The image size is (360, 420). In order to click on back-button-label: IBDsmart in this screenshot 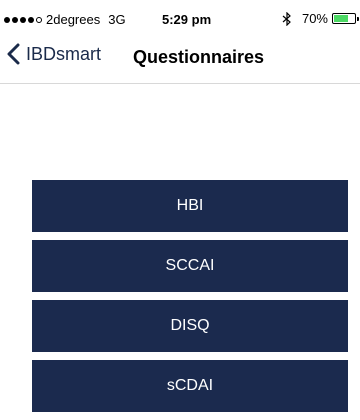, I will do `click(64, 53)`.